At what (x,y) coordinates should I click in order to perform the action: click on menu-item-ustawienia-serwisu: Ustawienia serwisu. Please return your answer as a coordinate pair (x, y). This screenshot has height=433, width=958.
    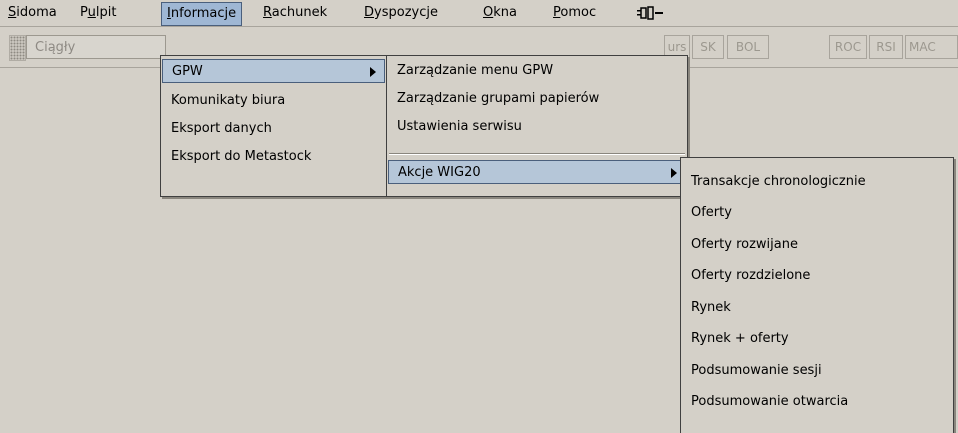
    Looking at the image, I should click on (537, 127).